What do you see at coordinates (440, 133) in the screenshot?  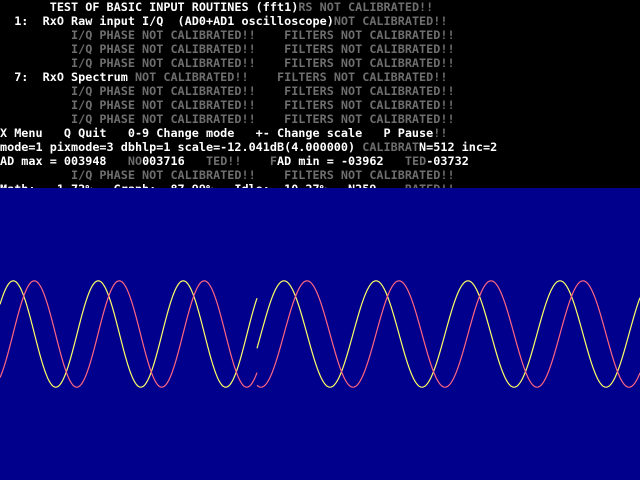 I see `console-background-text: !!` at bounding box center [440, 133].